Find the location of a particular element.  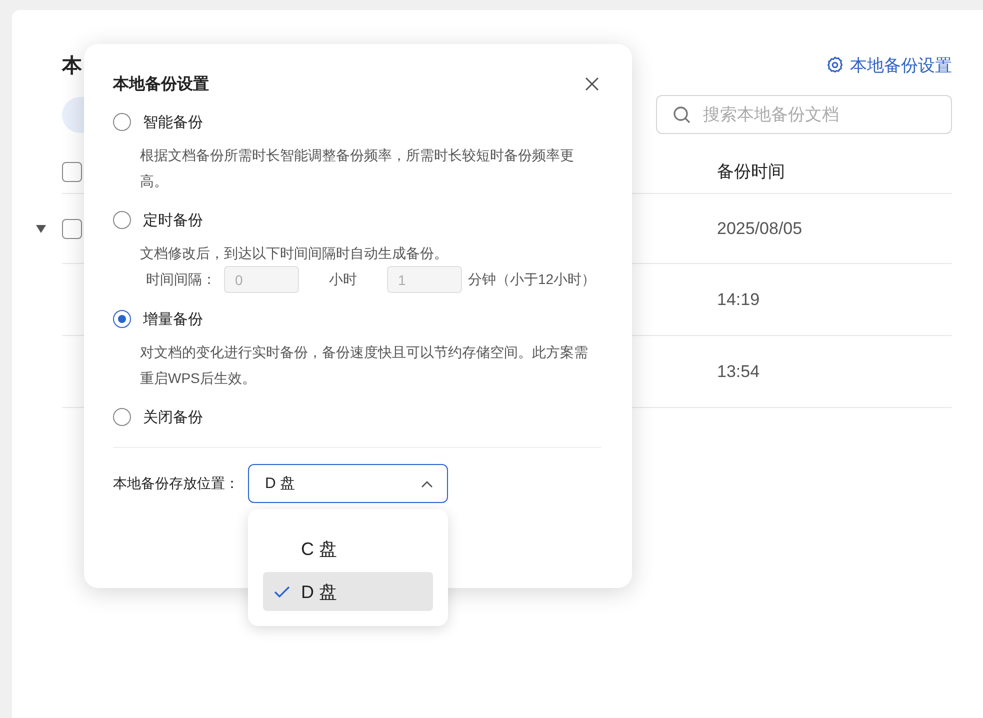

interval-label: 时间间隔： is located at coordinates (181, 279).